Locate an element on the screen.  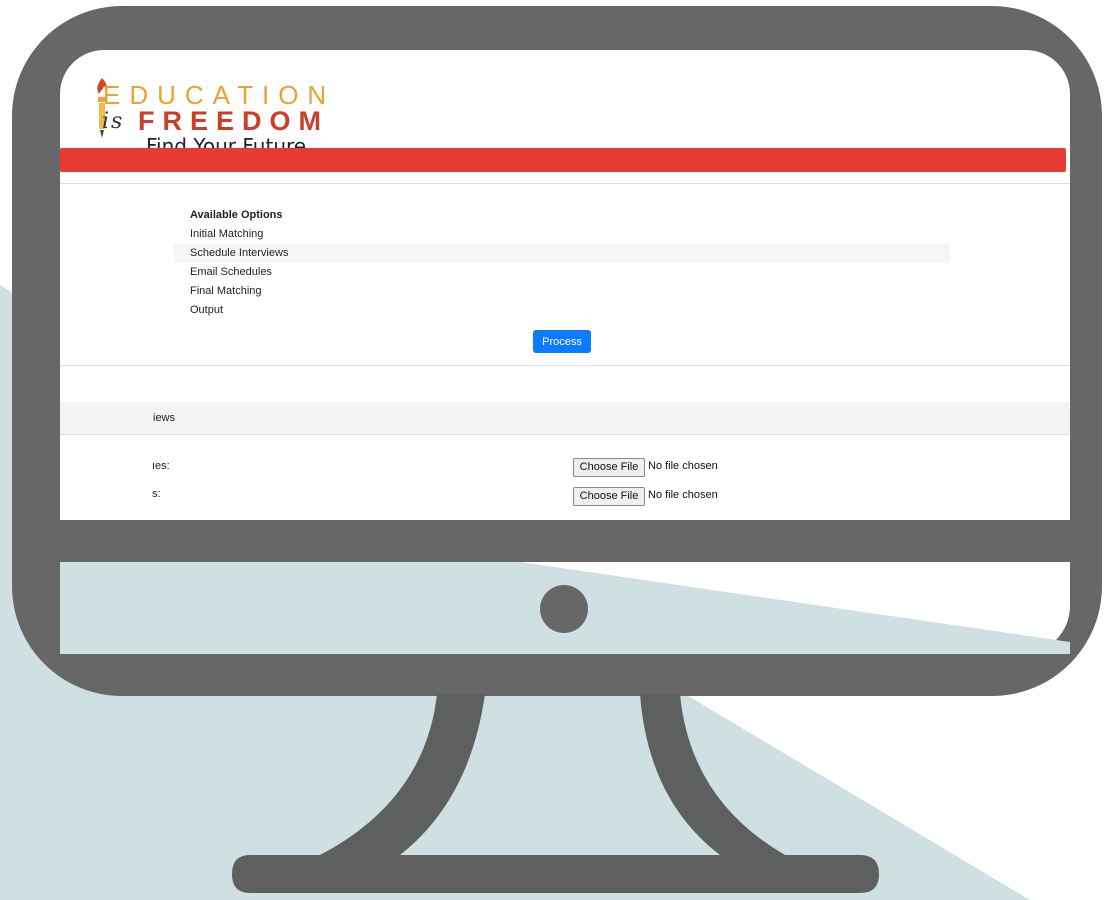
option-schedule-interviews: Schedule Interviews is located at coordinates (562, 253).